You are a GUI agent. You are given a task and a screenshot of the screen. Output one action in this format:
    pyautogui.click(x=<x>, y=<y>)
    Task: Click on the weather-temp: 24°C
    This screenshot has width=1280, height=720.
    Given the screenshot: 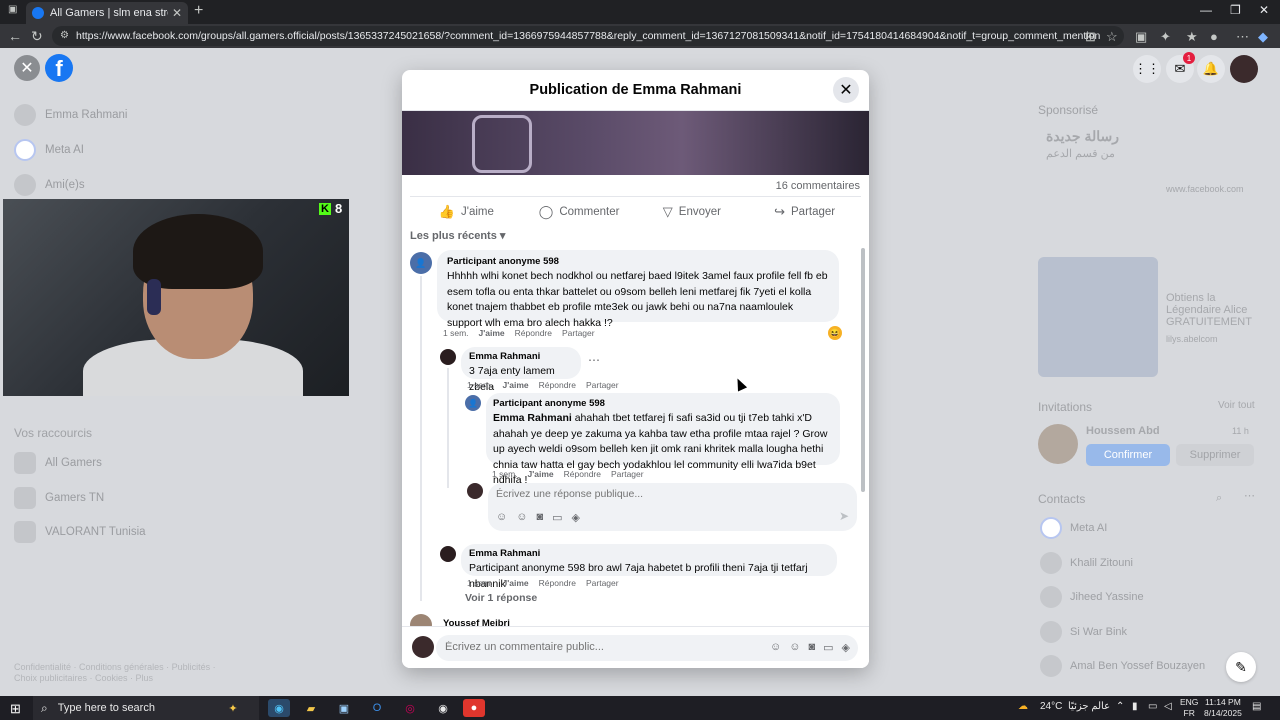 What is the action you would take?
    pyautogui.click(x=1051, y=706)
    